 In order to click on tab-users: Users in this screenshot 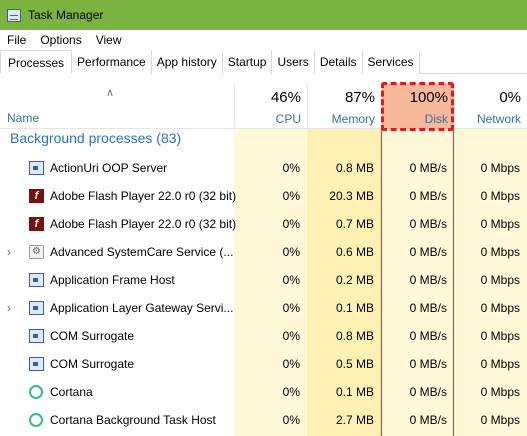, I will do `click(293, 62)`.